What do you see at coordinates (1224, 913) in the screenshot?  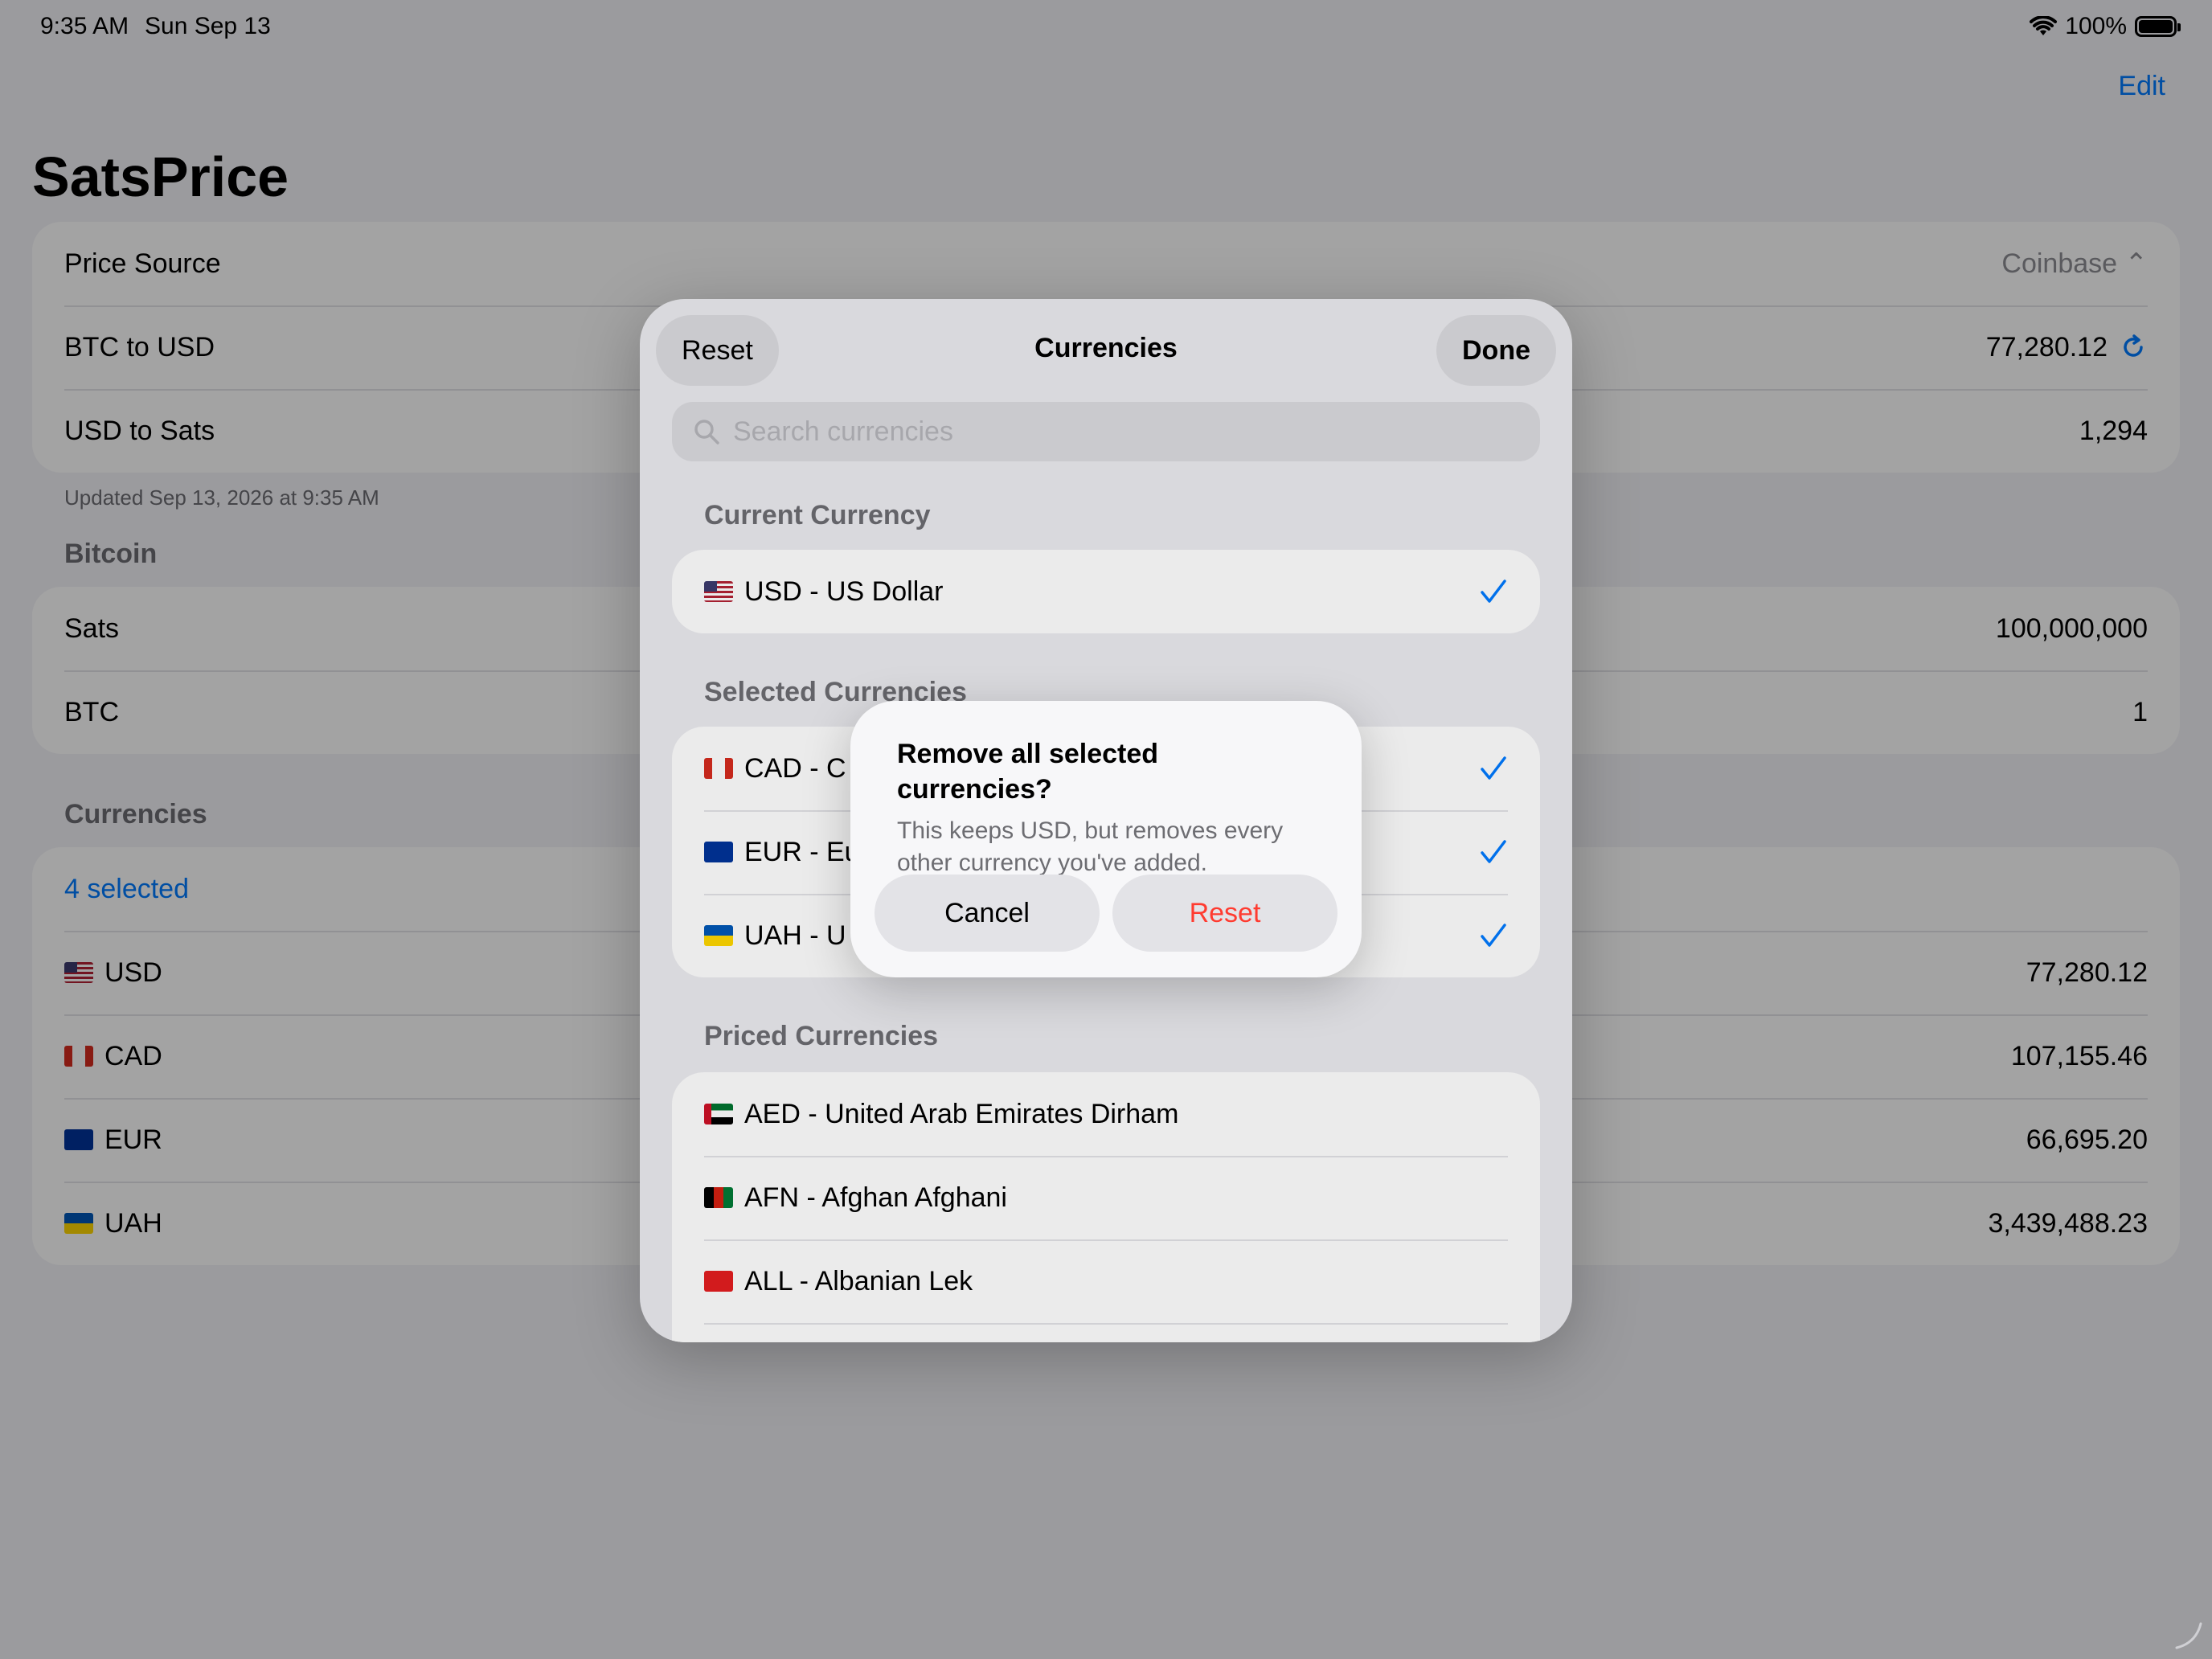 I see `confirm-reset-button: Reset` at bounding box center [1224, 913].